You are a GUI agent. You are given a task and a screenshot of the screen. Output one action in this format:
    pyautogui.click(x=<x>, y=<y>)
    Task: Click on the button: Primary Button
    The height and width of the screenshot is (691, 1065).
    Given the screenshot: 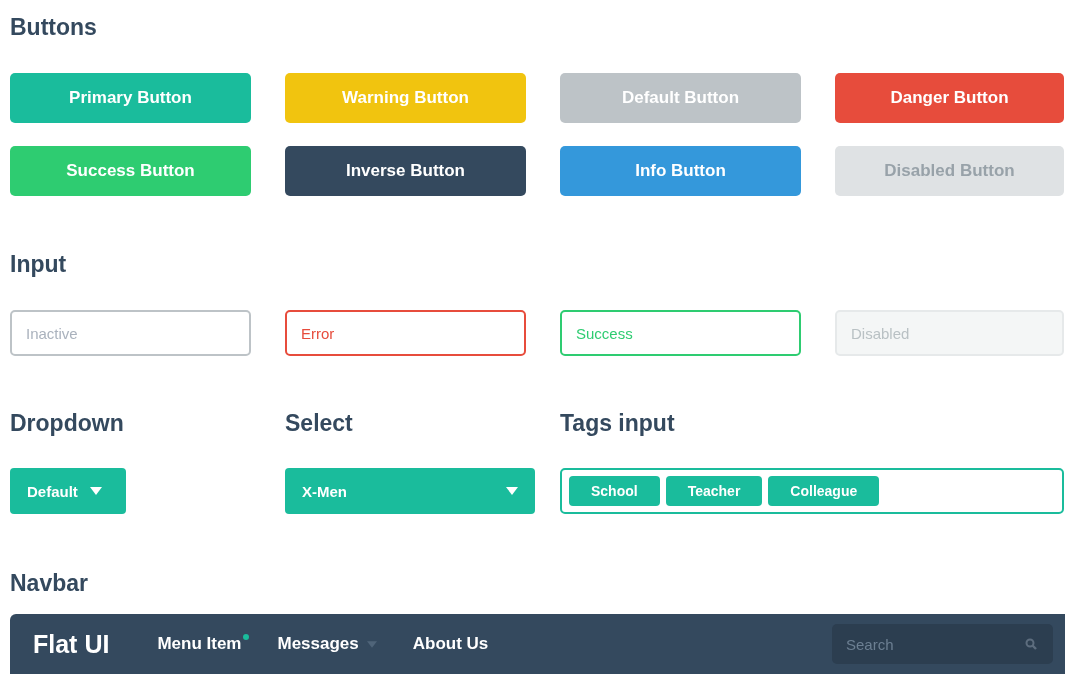 What is the action you would take?
    pyautogui.click(x=130, y=98)
    